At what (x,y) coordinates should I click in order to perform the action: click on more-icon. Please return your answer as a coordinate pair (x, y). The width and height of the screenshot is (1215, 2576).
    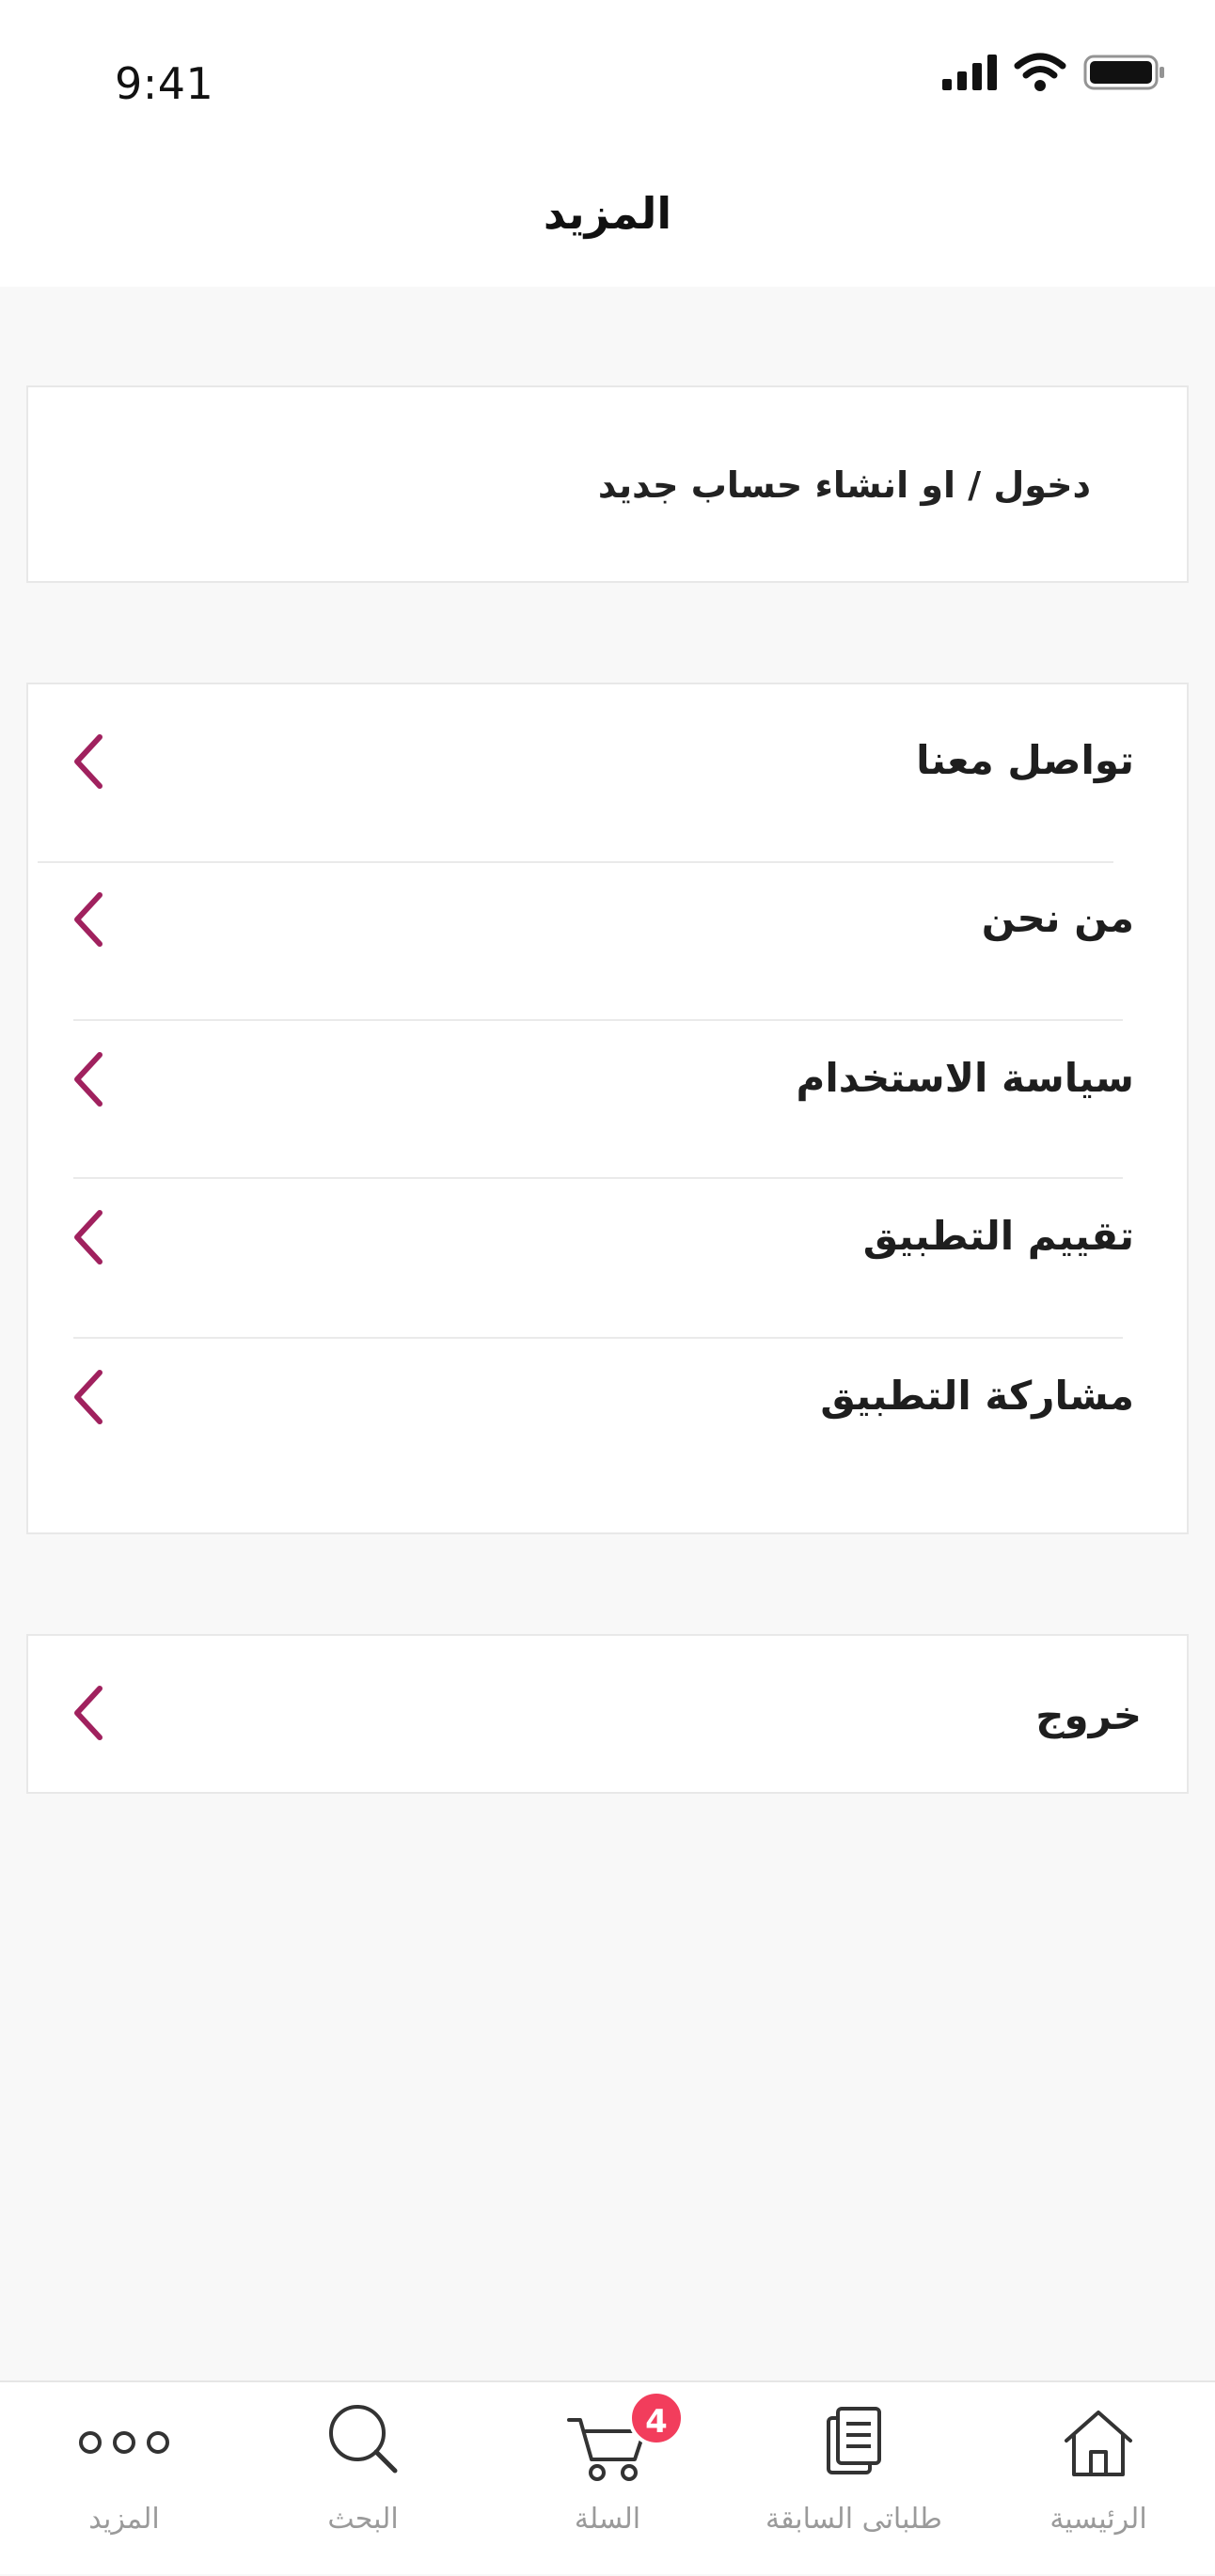
    Looking at the image, I should click on (124, 2443).